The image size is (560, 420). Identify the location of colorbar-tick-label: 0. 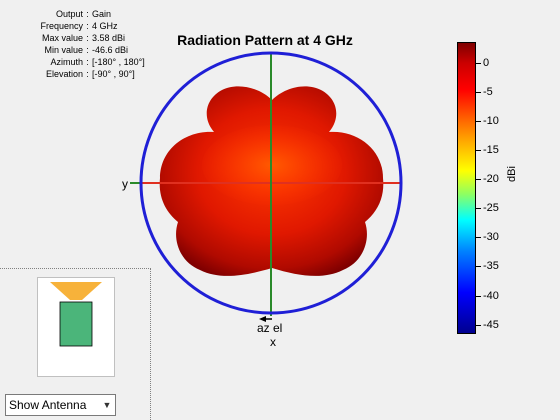
(486, 62).